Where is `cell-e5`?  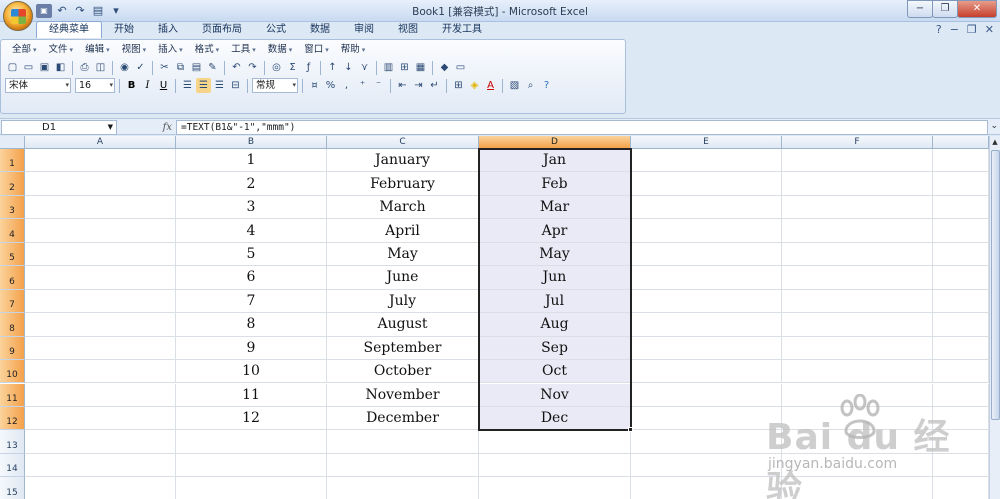 cell-e5 is located at coordinates (706, 254).